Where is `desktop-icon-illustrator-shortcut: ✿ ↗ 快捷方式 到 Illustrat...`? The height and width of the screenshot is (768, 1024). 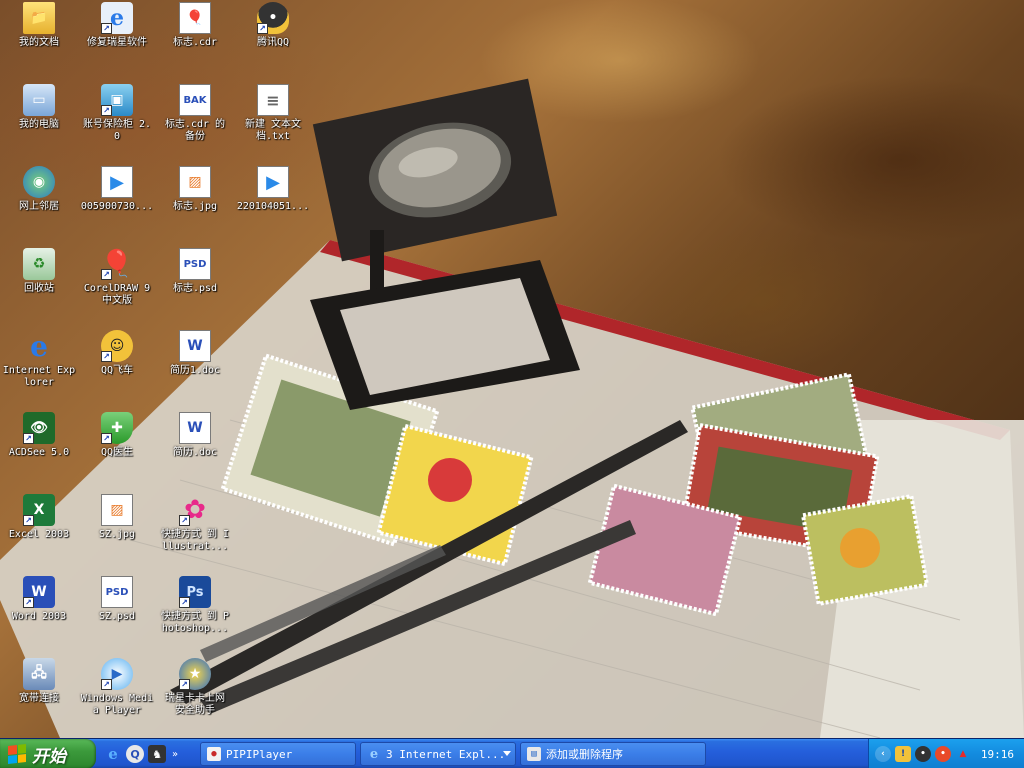
desktop-icon-illustrator-shortcut: ✿ ↗ 快捷方式 到 Illustrat... is located at coordinates (195, 523).